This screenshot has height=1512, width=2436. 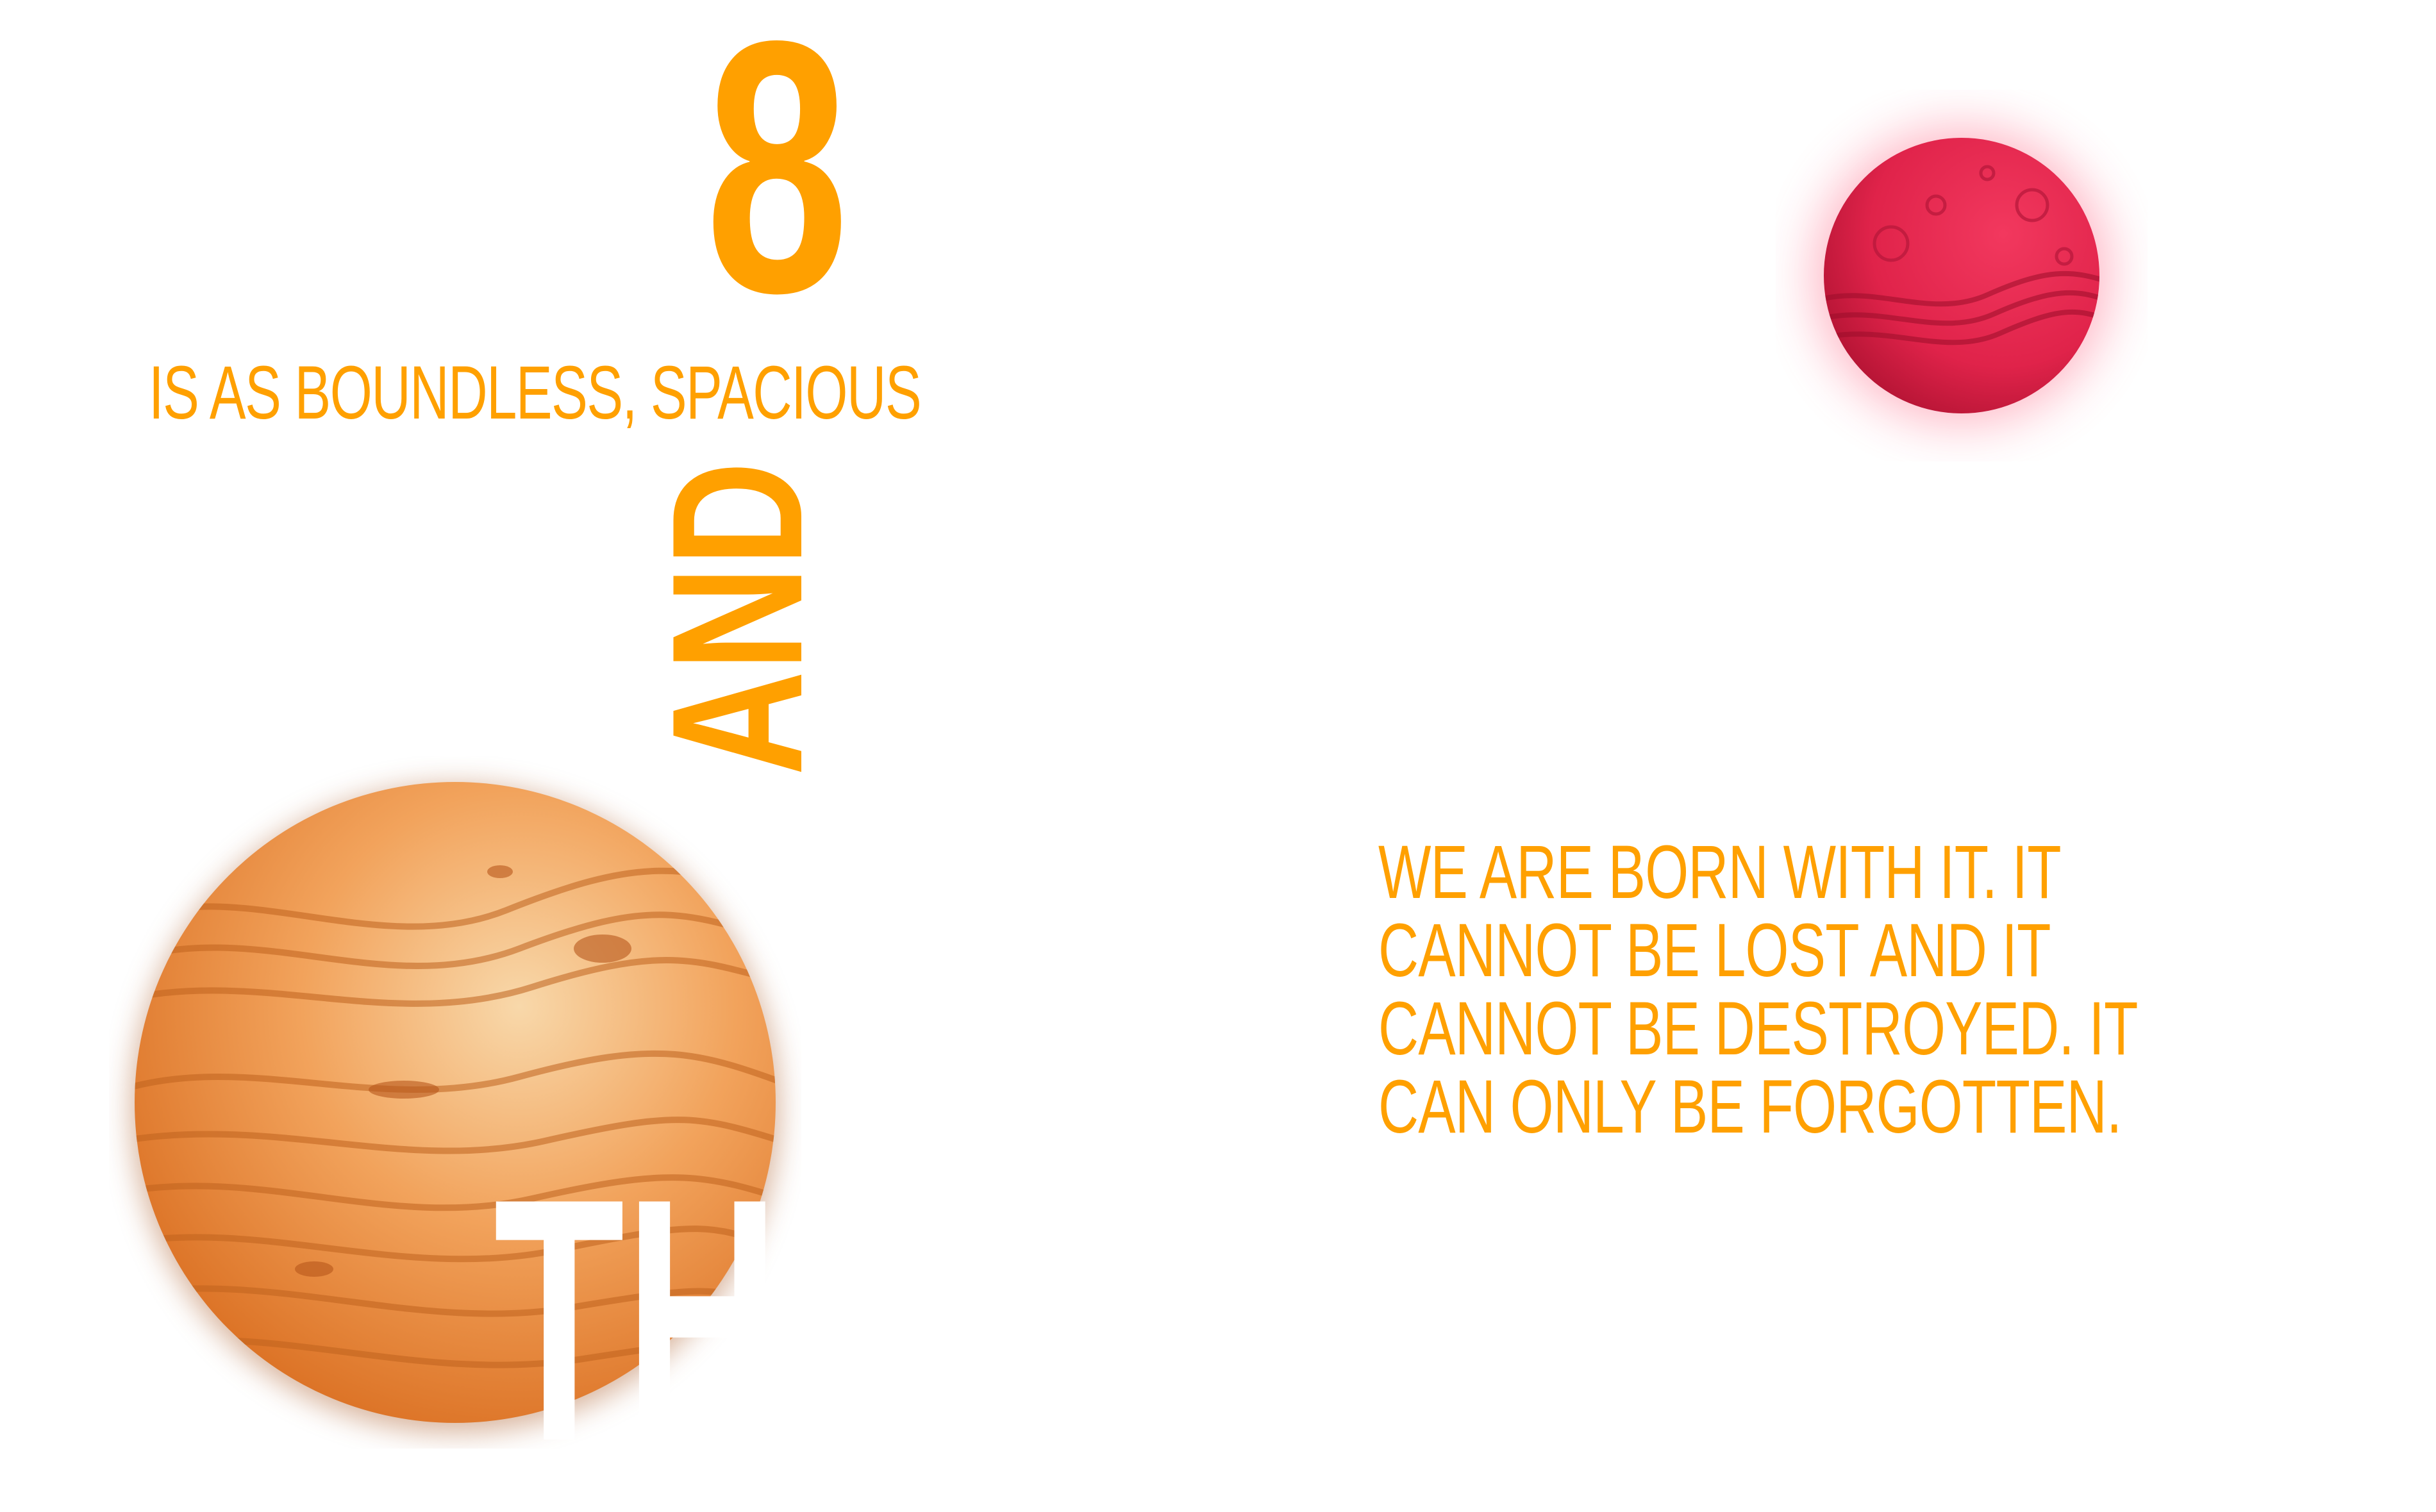 I want to click on headline-subtitle: IS AS BOUNDLESS, SPACIOUS, so click(x=535, y=393).